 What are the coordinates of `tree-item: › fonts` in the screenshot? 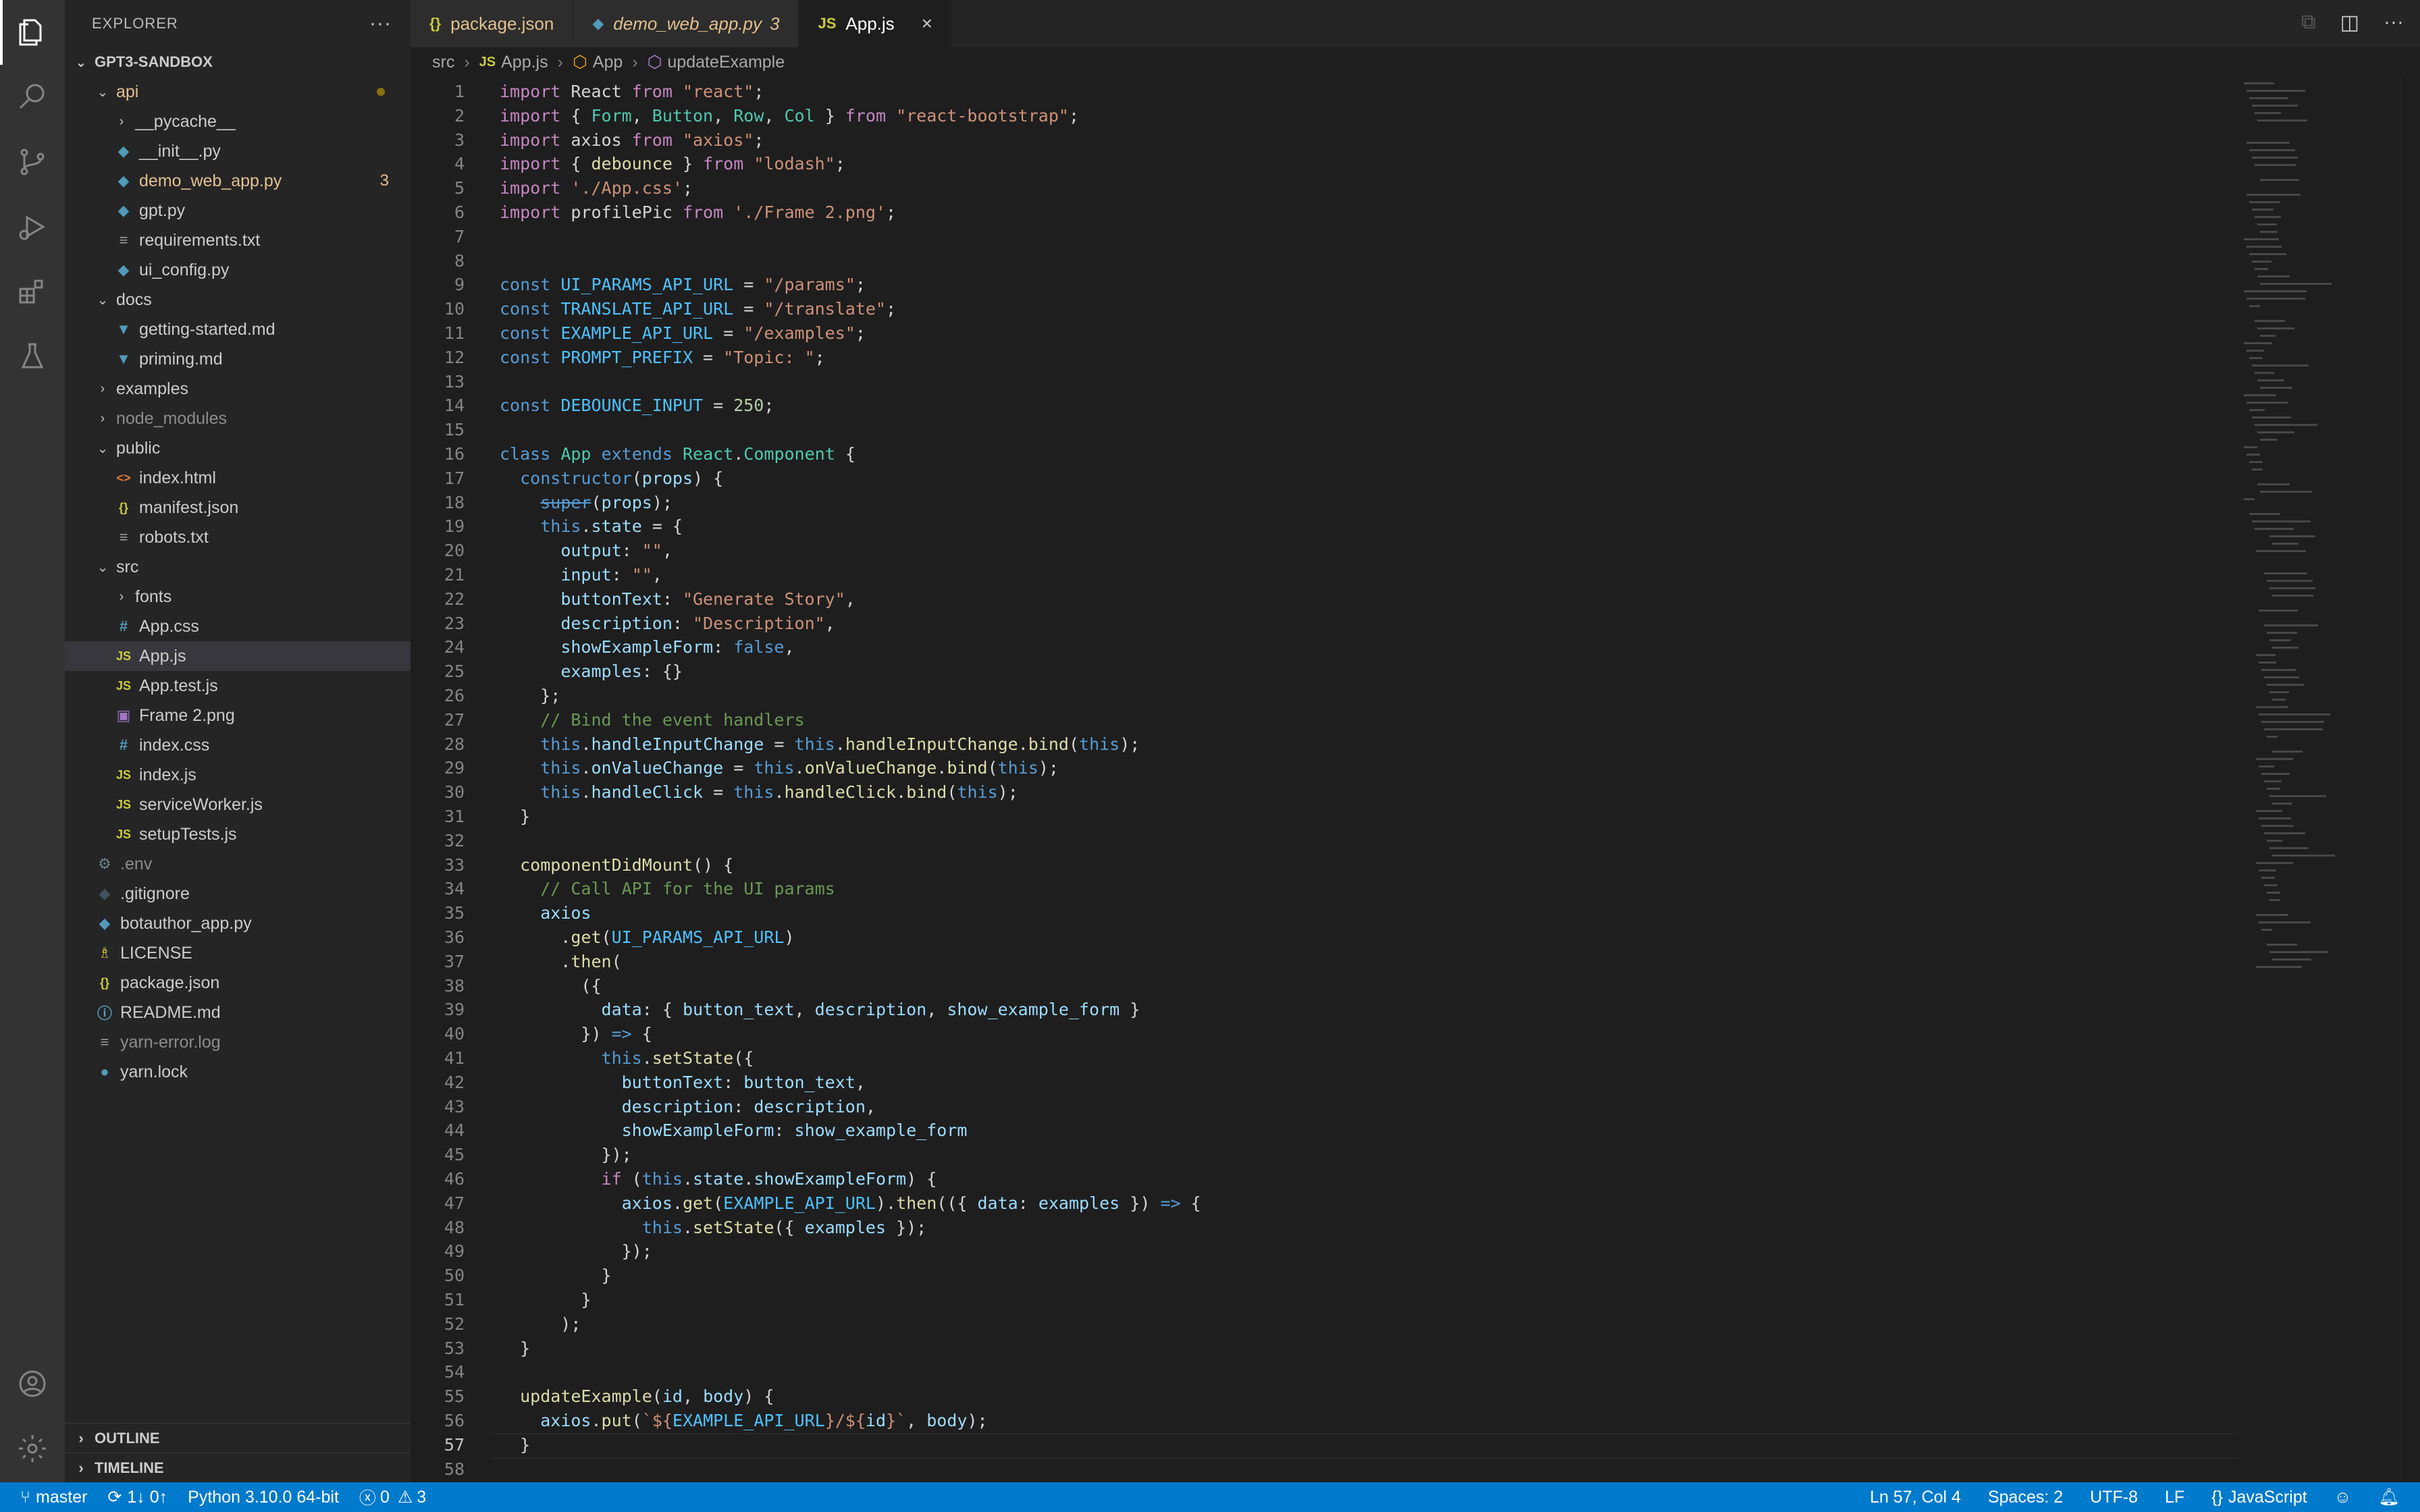 It's located at (238, 597).